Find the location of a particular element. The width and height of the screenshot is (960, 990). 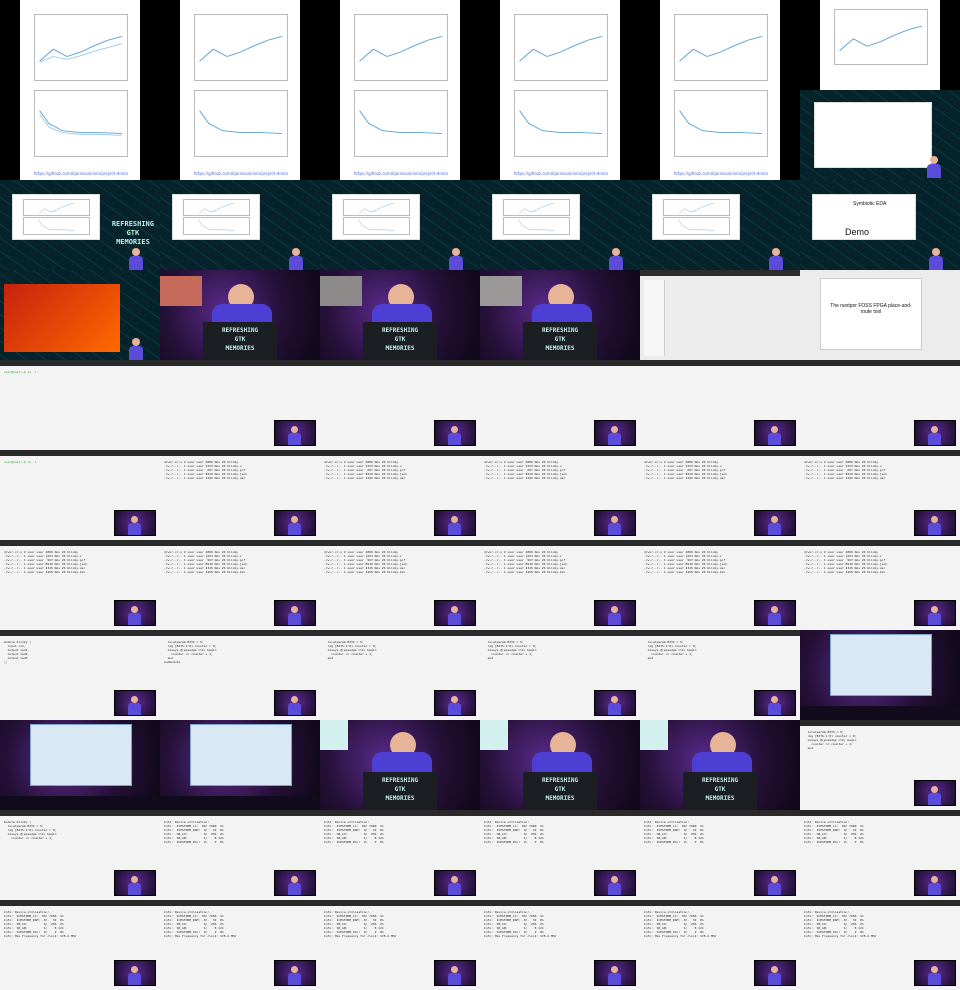

thumb-podium-1: REFRESHING GTK MEMORIES is located at coordinates (240, 315).